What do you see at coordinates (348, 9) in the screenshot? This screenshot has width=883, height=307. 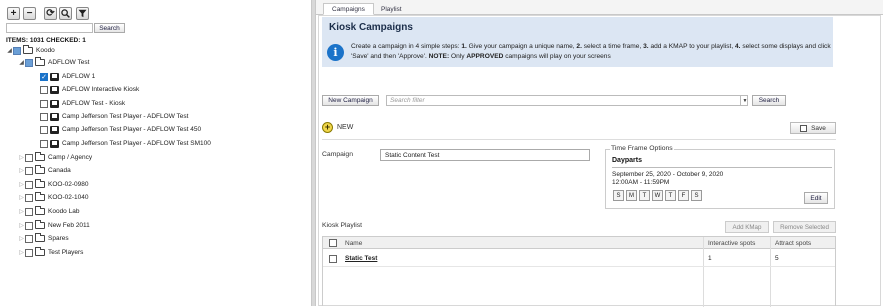 I see `tab-campaigns: Campaigns` at bounding box center [348, 9].